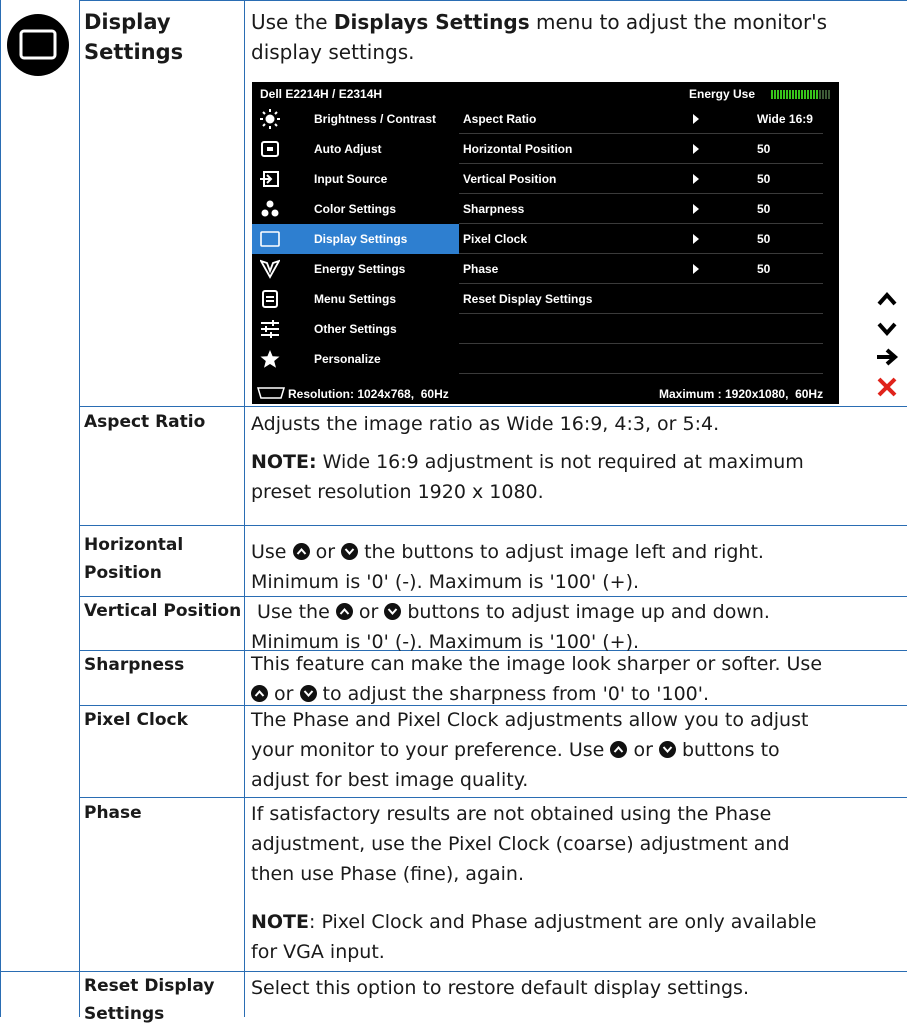 Image resolution: width=907 pixels, height=1028 pixels. I want to click on table-top, so click(493, 0).